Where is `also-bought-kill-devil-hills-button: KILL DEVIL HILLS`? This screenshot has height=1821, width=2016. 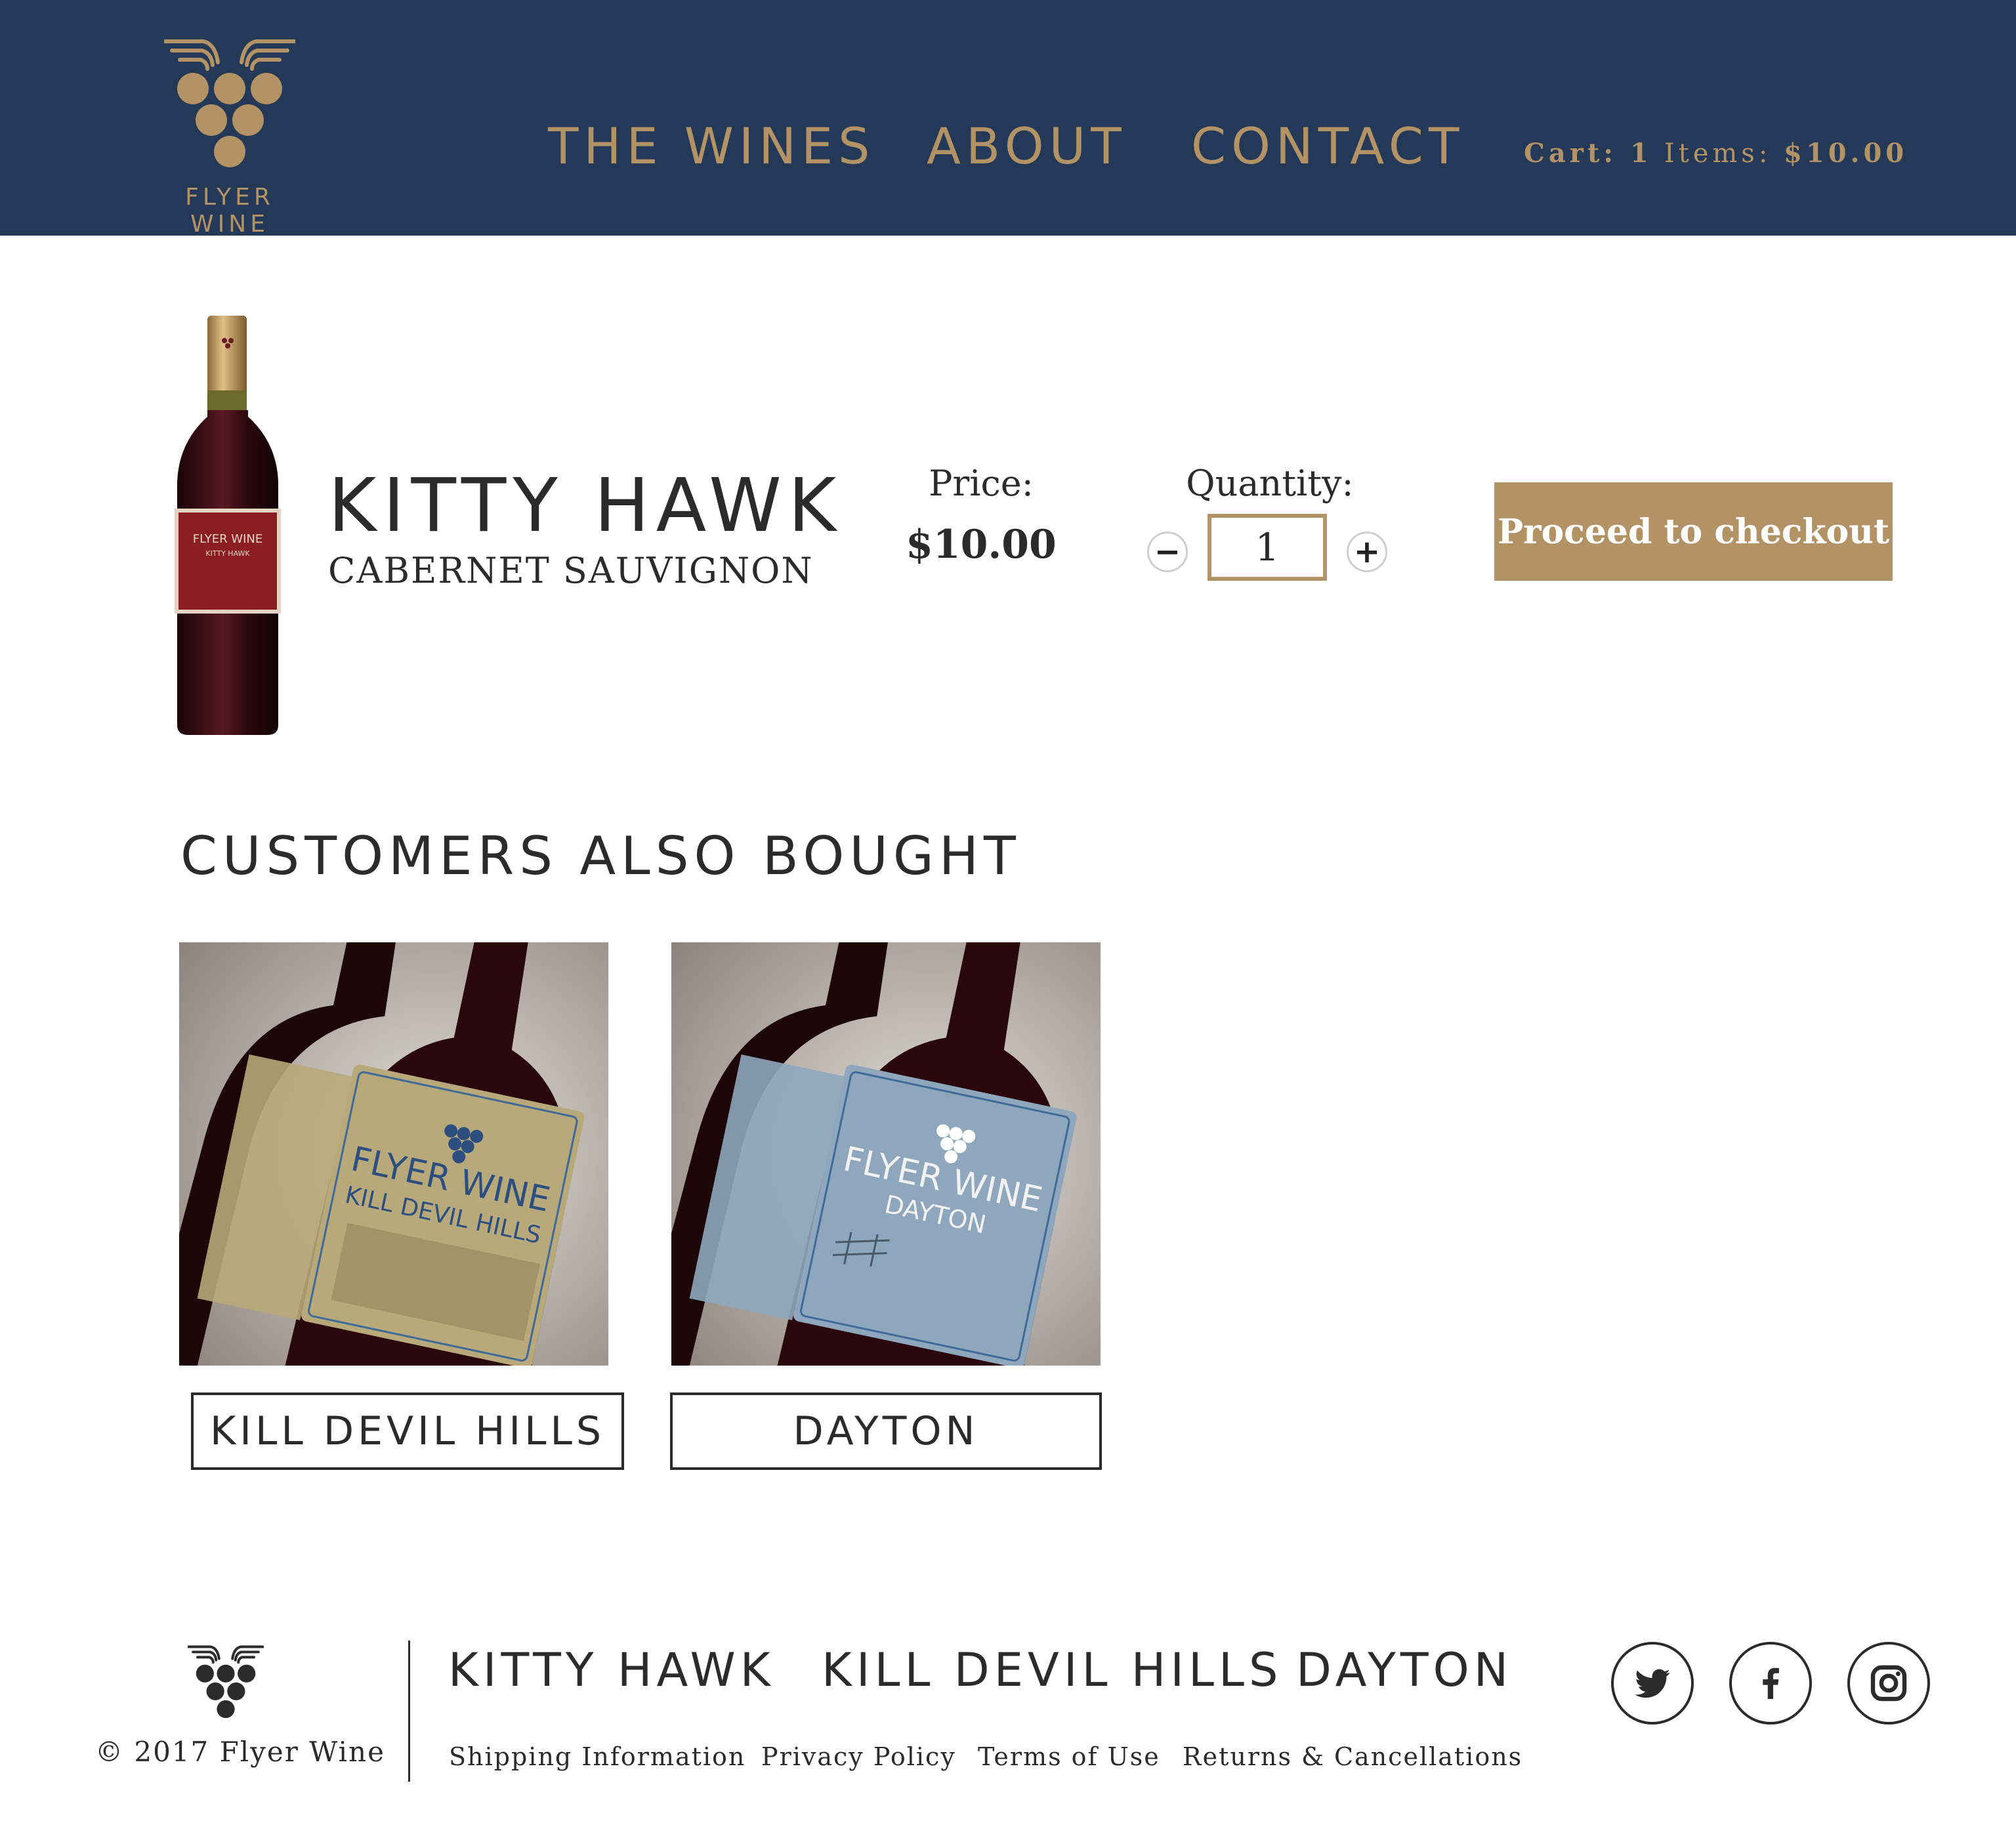
also-bought-kill-devil-hills-button: KILL DEVIL HILLS is located at coordinates (407, 1431).